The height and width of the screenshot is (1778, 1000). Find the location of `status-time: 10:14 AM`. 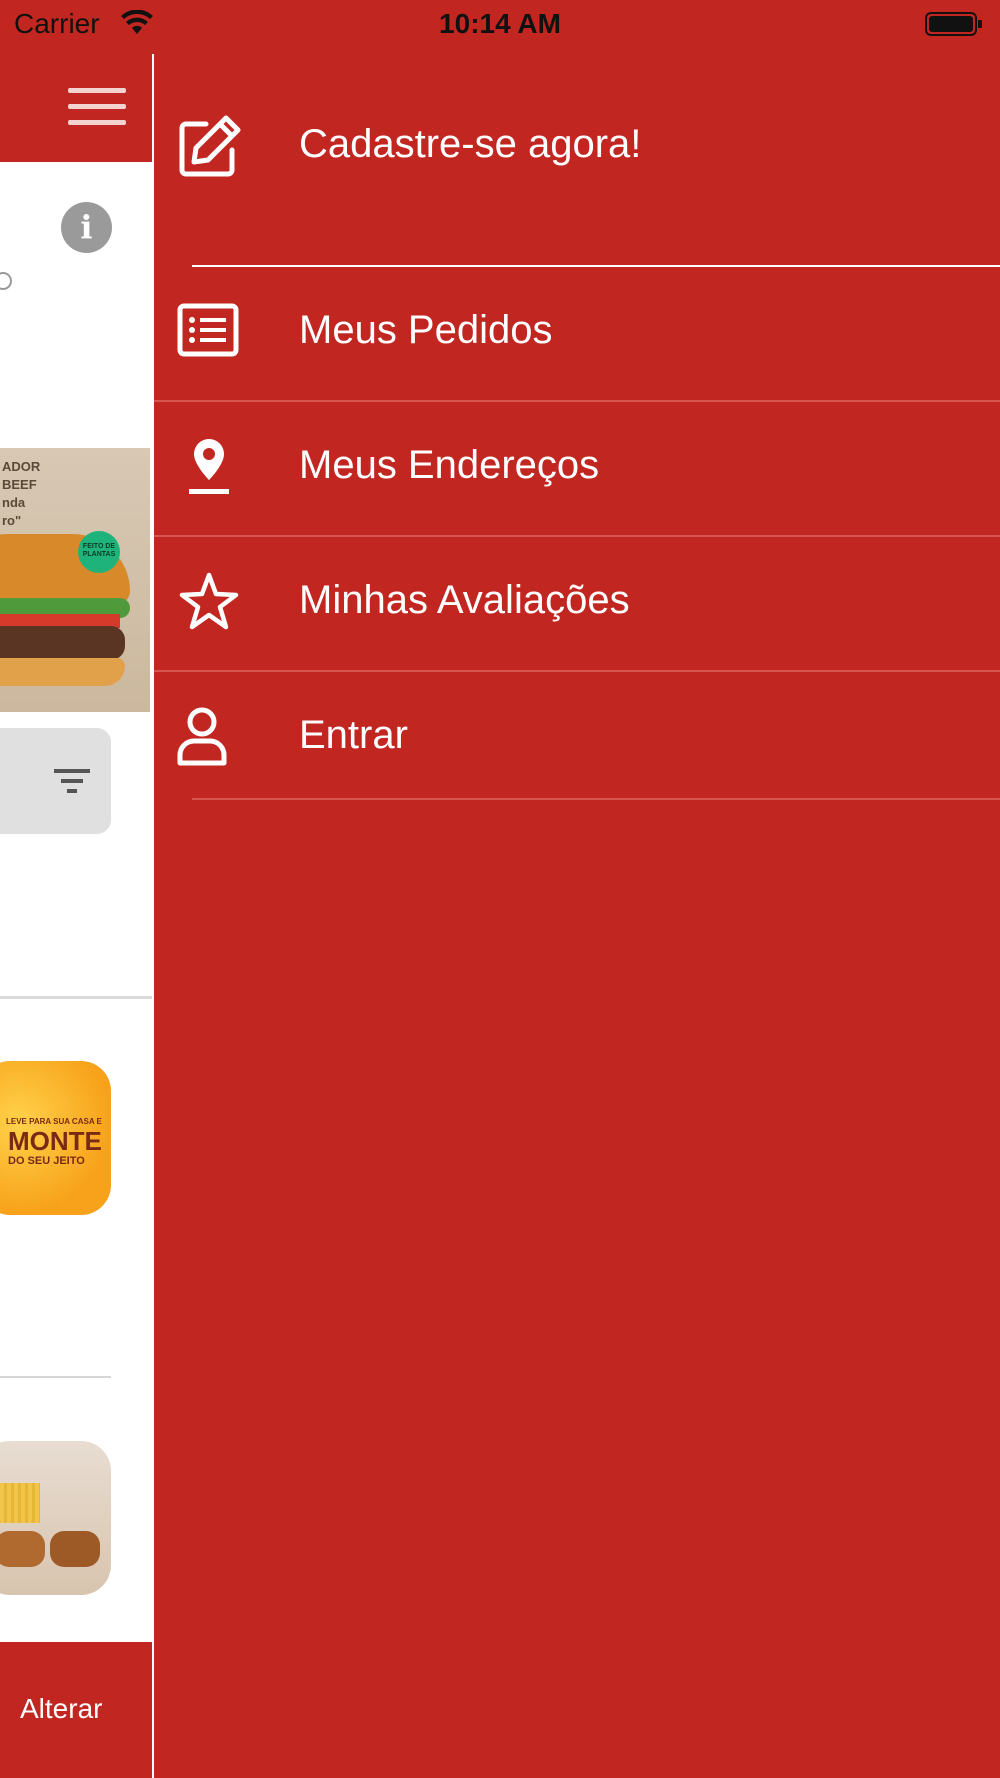

status-time: 10:14 AM is located at coordinates (500, 23).